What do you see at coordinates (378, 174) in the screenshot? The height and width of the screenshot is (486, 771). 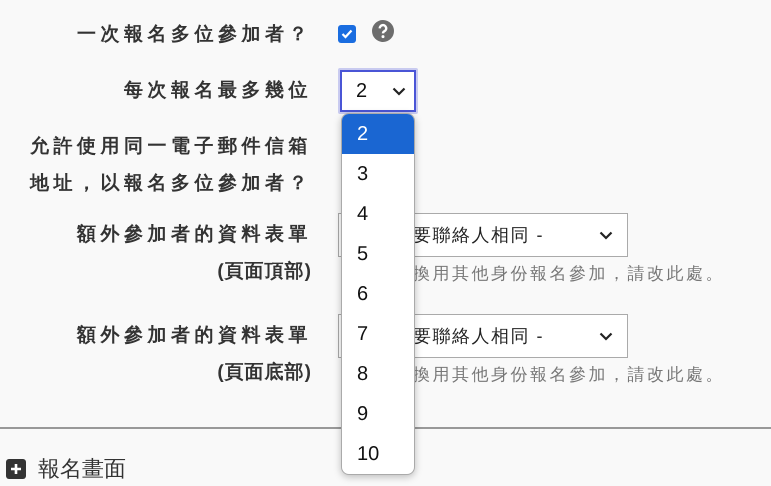 I see `dropdown-option: 3` at bounding box center [378, 174].